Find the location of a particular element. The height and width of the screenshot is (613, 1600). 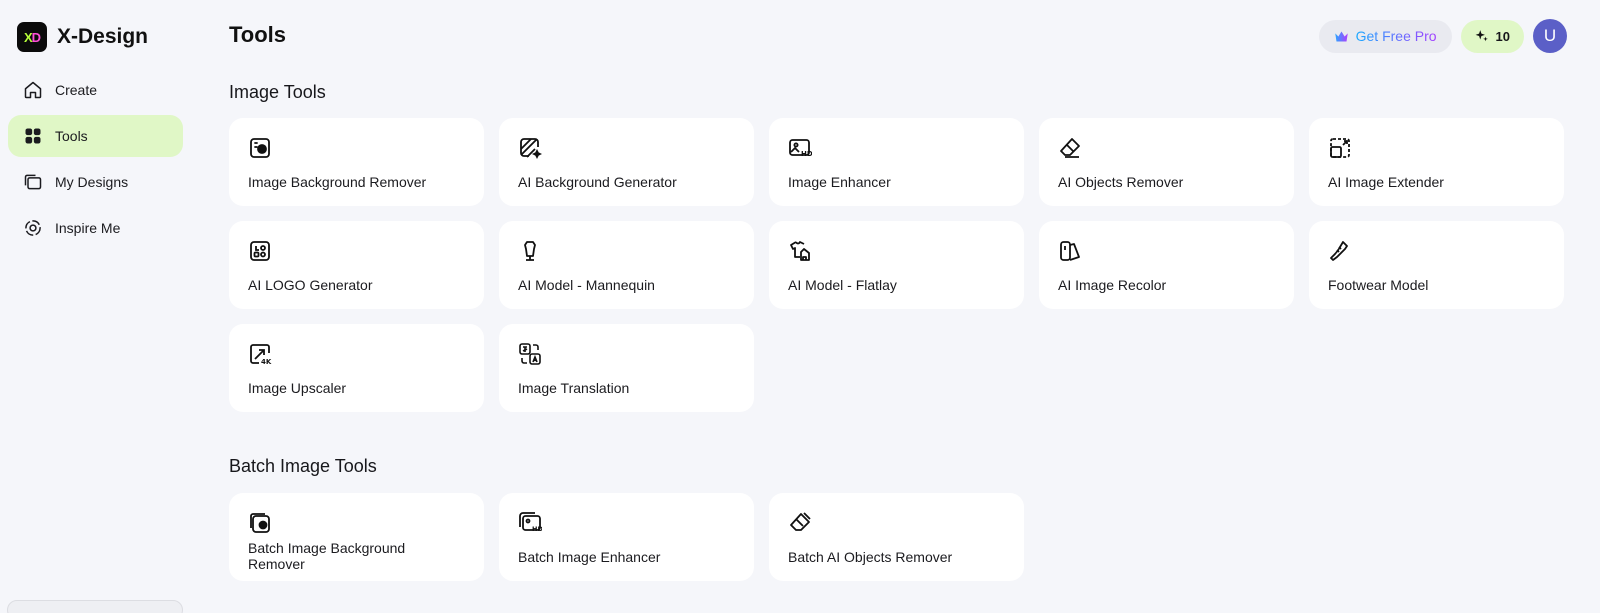

tool-card-ai-logo-generator: AI LOGO Generator is located at coordinates (356, 265).